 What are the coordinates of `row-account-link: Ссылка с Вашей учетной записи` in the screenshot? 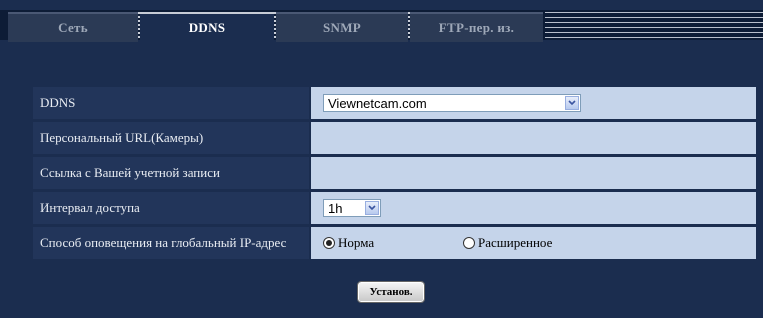 It's located at (394, 174).